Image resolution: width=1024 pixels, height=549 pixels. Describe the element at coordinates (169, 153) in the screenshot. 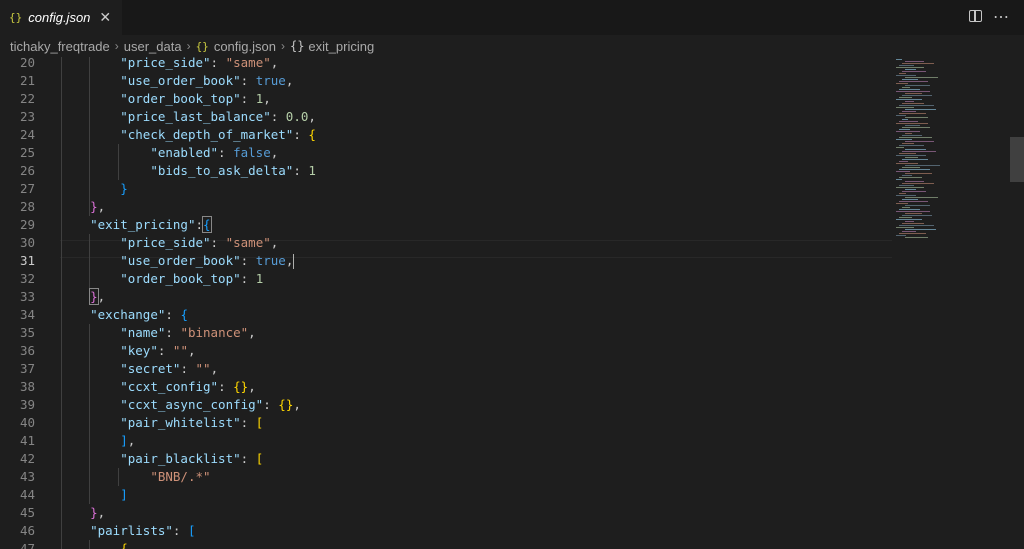

I see `code-line: "enabled": false,` at that location.